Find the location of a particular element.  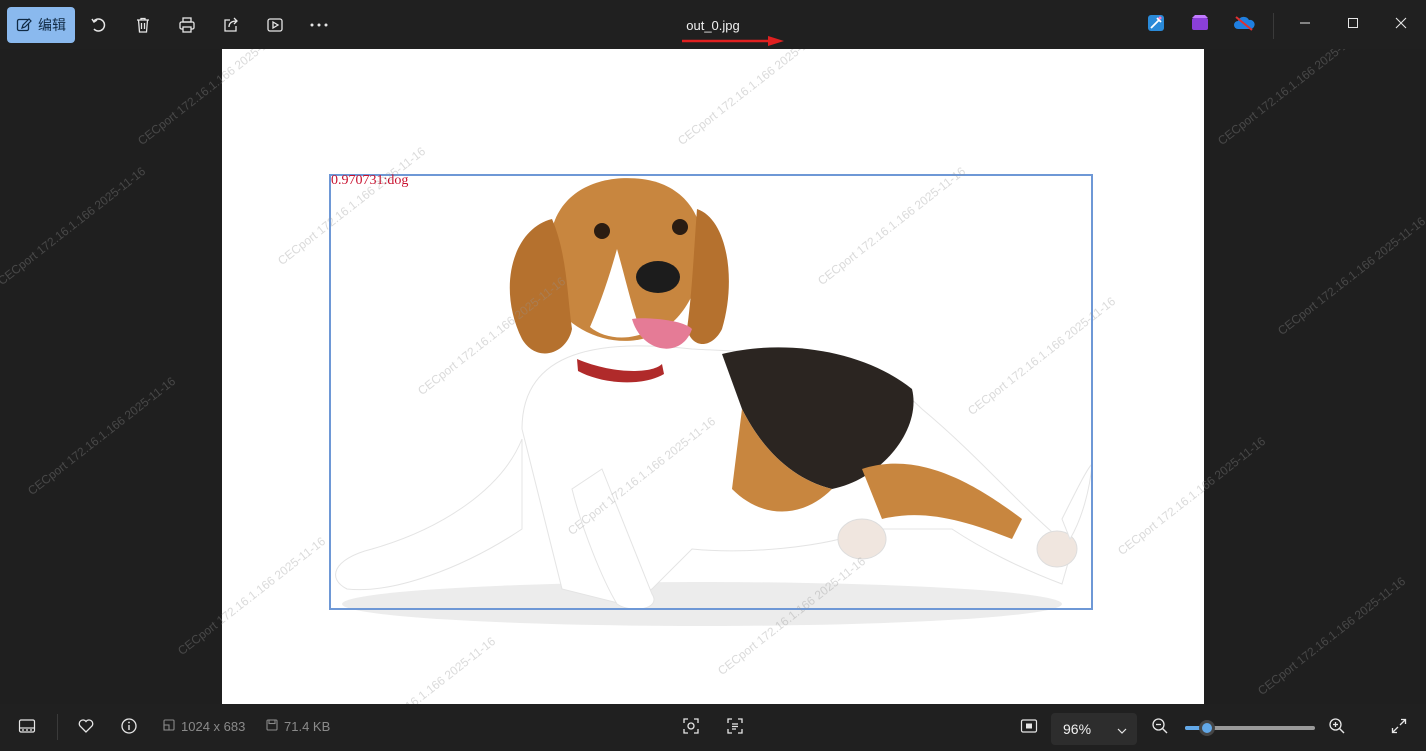

minimize-icon is located at coordinates (1305, 25).